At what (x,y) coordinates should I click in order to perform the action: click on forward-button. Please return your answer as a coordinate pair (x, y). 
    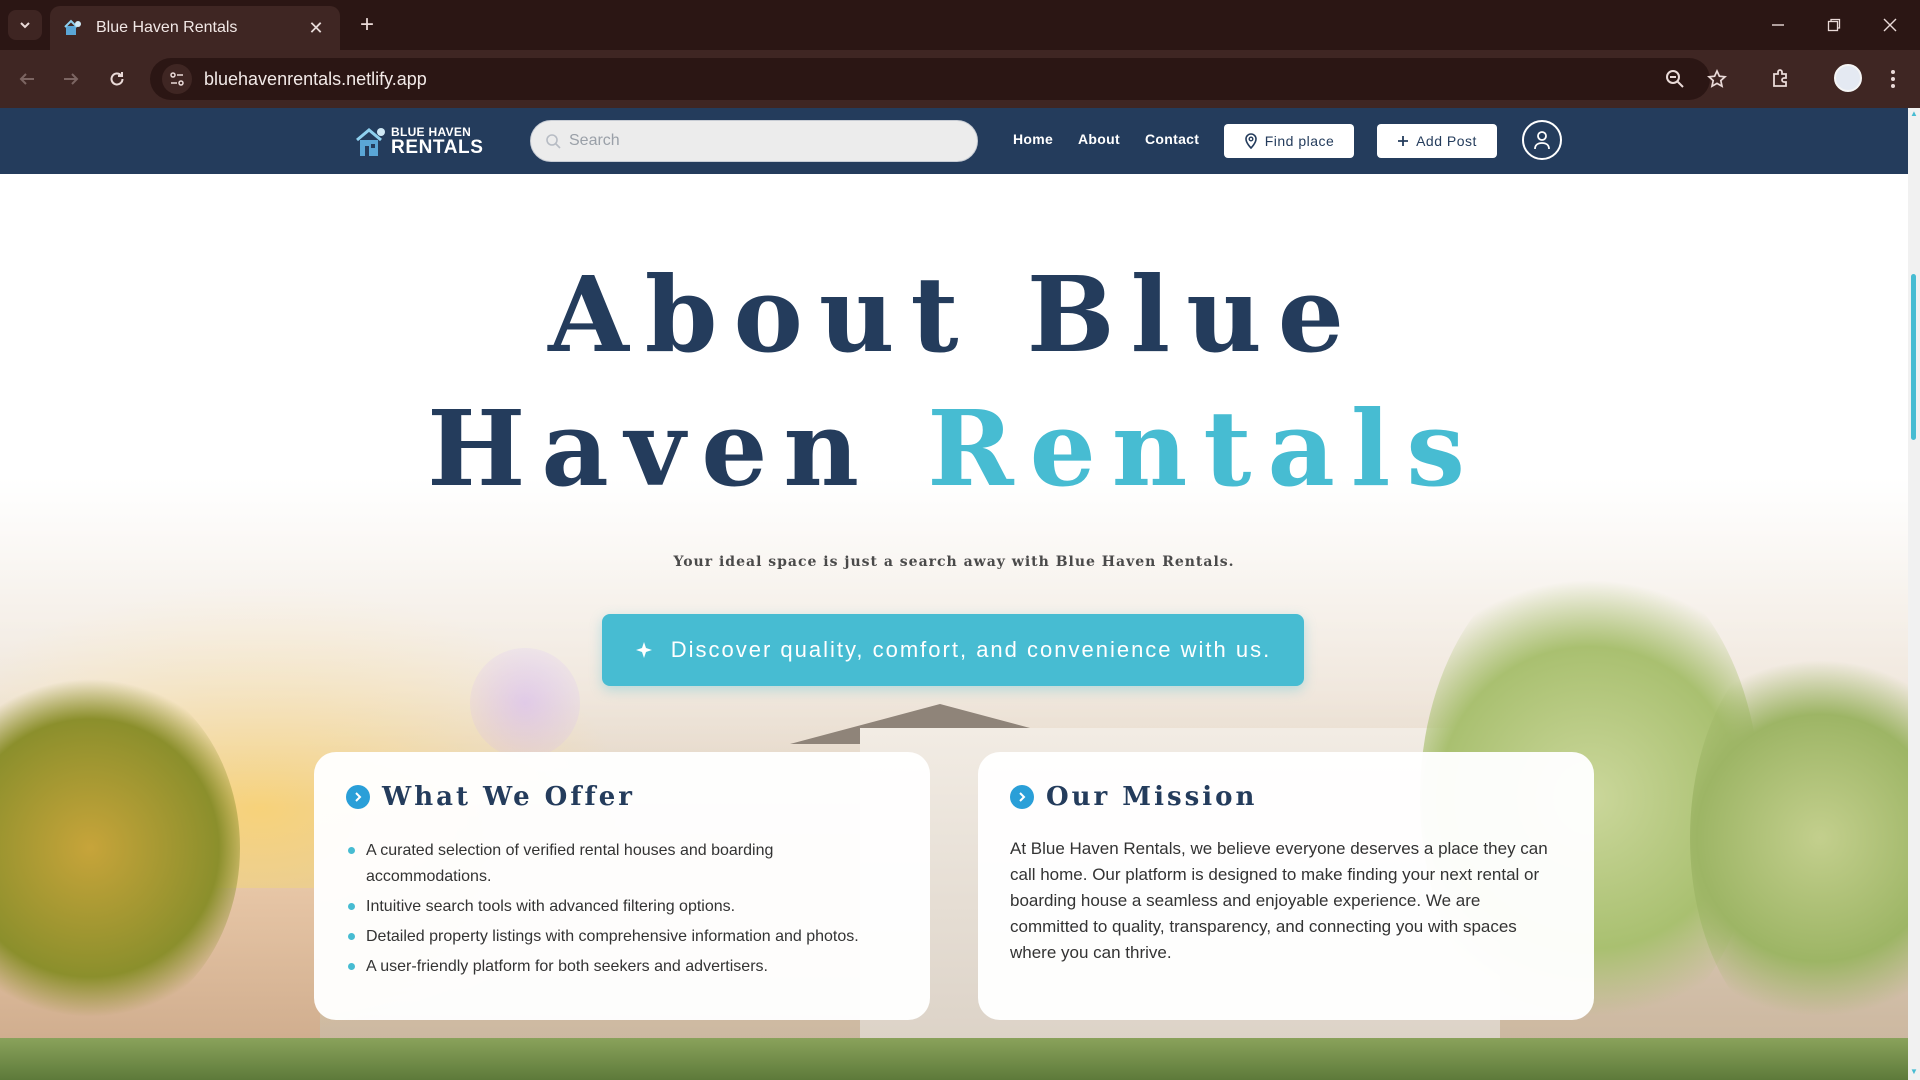
    Looking at the image, I should click on (71, 79).